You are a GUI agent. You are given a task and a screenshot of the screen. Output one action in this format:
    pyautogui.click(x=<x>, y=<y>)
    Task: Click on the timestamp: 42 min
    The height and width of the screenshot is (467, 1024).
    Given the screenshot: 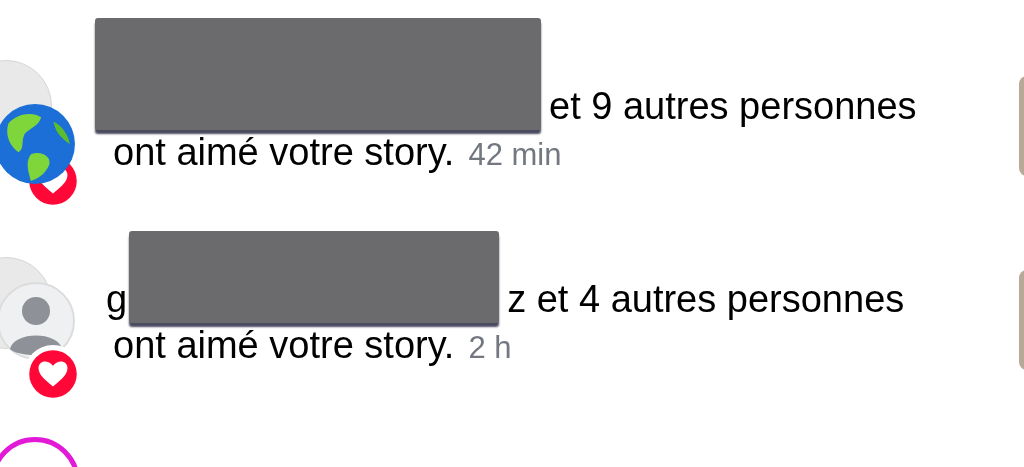 What is the action you would take?
    pyautogui.click(x=515, y=155)
    